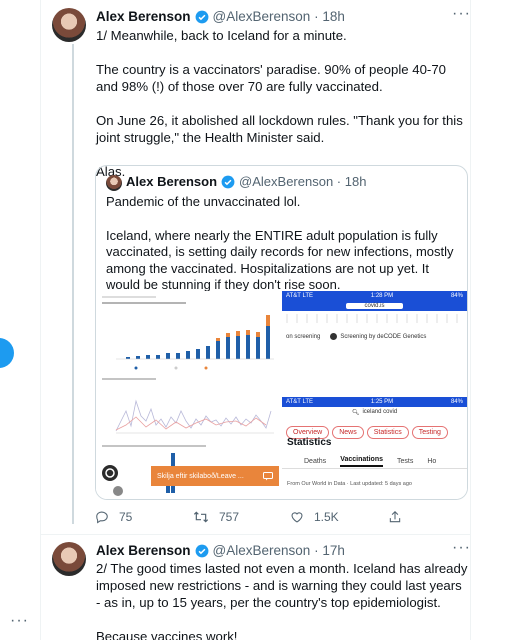  What do you see at coordinates (382, 402) in the screenshot?
I see `clock-label: 1:25 PM` at bounding box center [382, 402].